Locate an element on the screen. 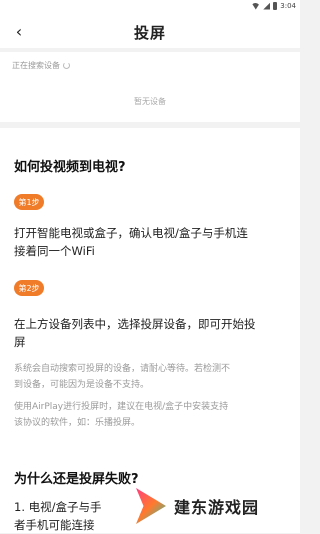  step2-text: 在上方设备列表中，选择投屏设备，即可开始投 屏 is located at coordinates (150, 333).